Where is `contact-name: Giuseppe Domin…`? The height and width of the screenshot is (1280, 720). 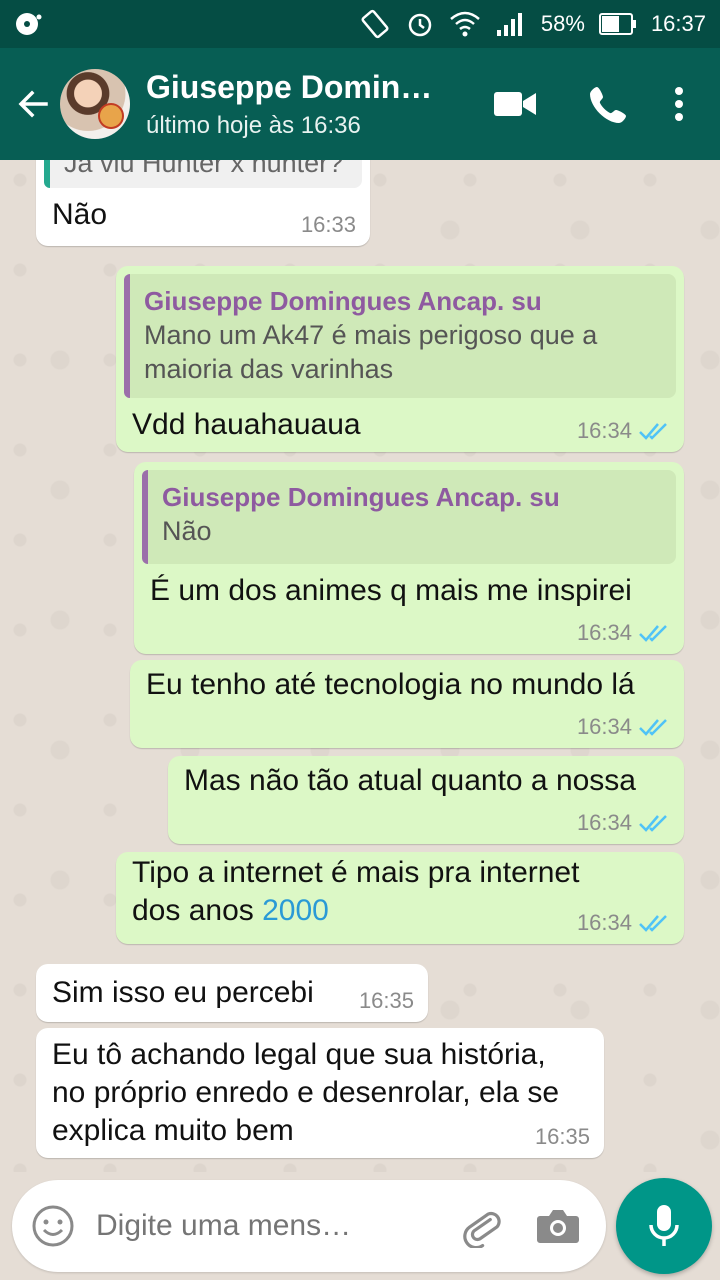
contact-name: Giuseppe Domin… is located at coordinates (289, 86).